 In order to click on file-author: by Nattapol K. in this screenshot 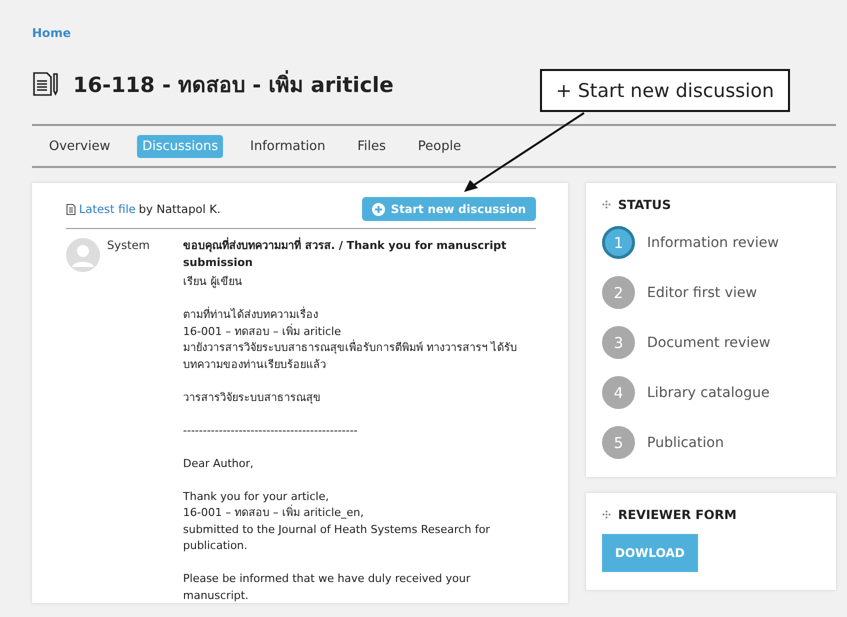, I will do `click(179, 209)`.